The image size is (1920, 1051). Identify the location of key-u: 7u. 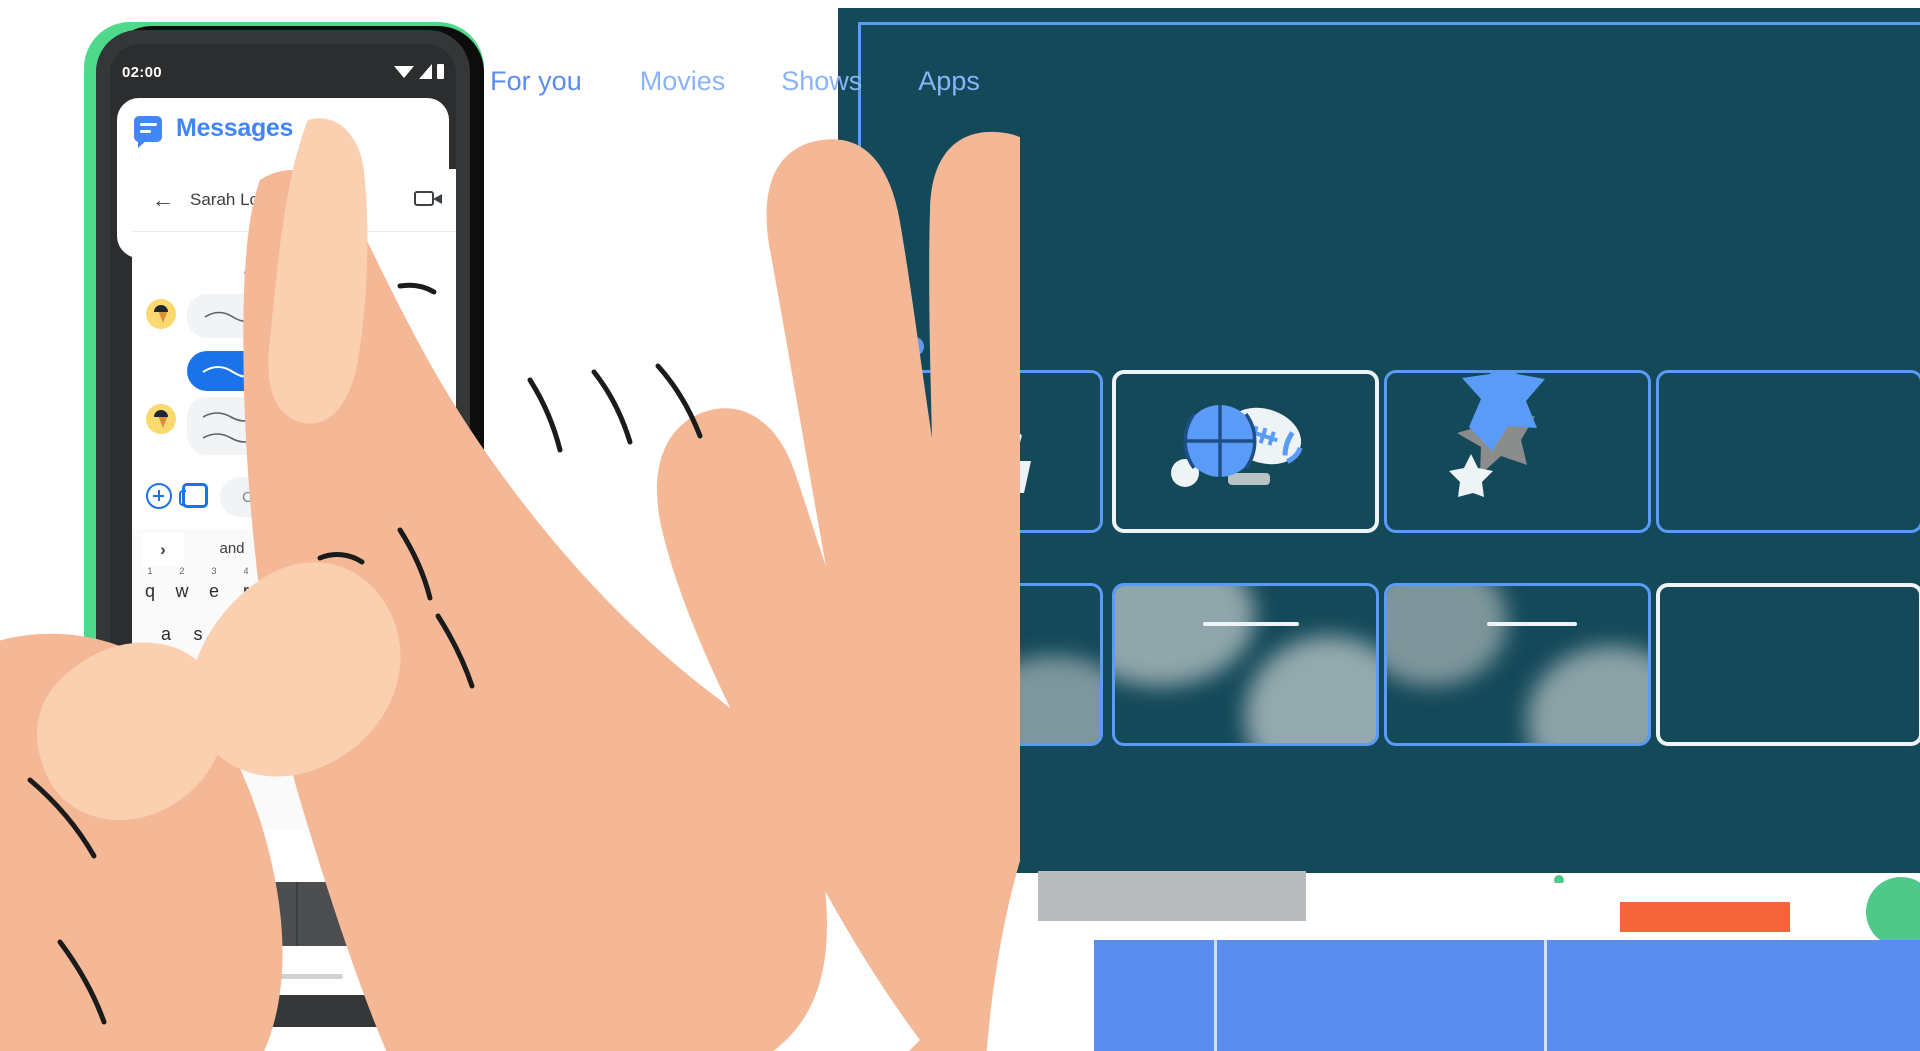
(342, 584).